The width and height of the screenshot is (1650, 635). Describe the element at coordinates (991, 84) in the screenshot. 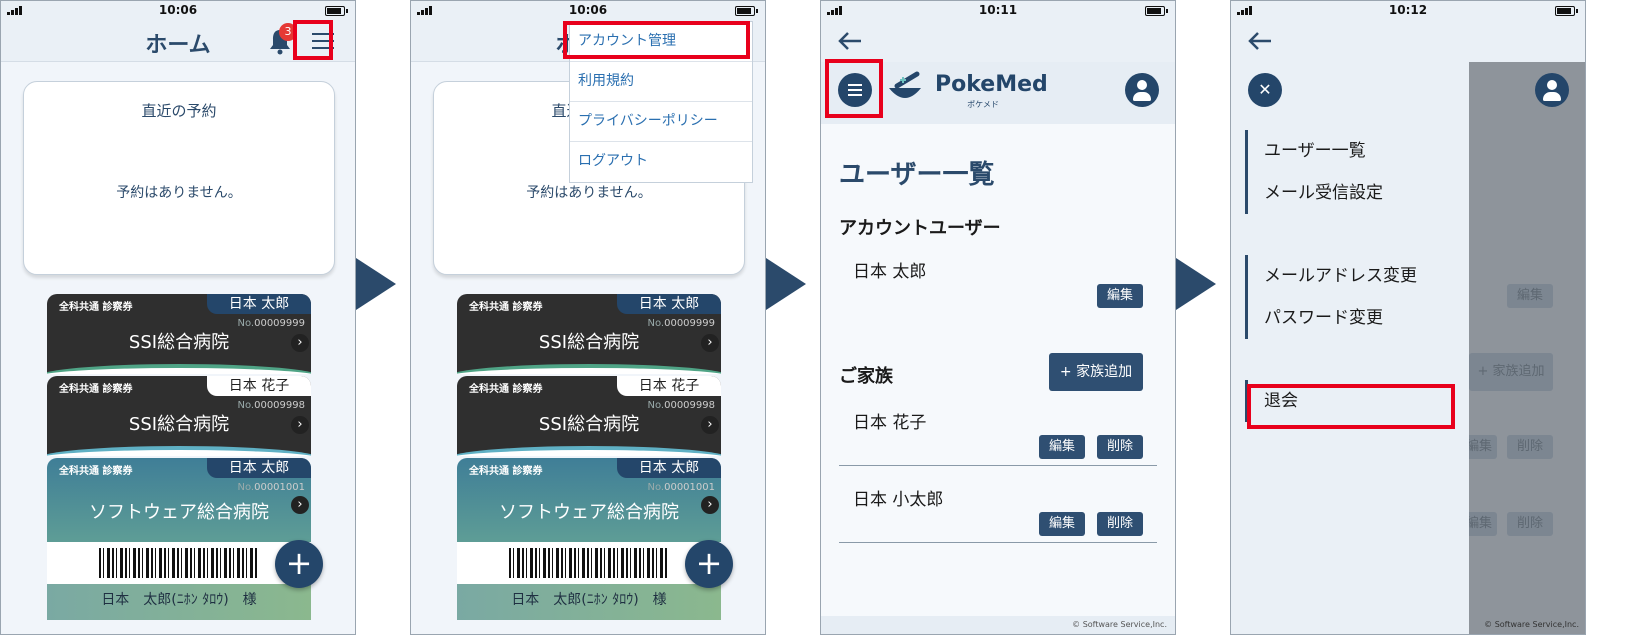

I see `logo-text: PokeMed` at that location.